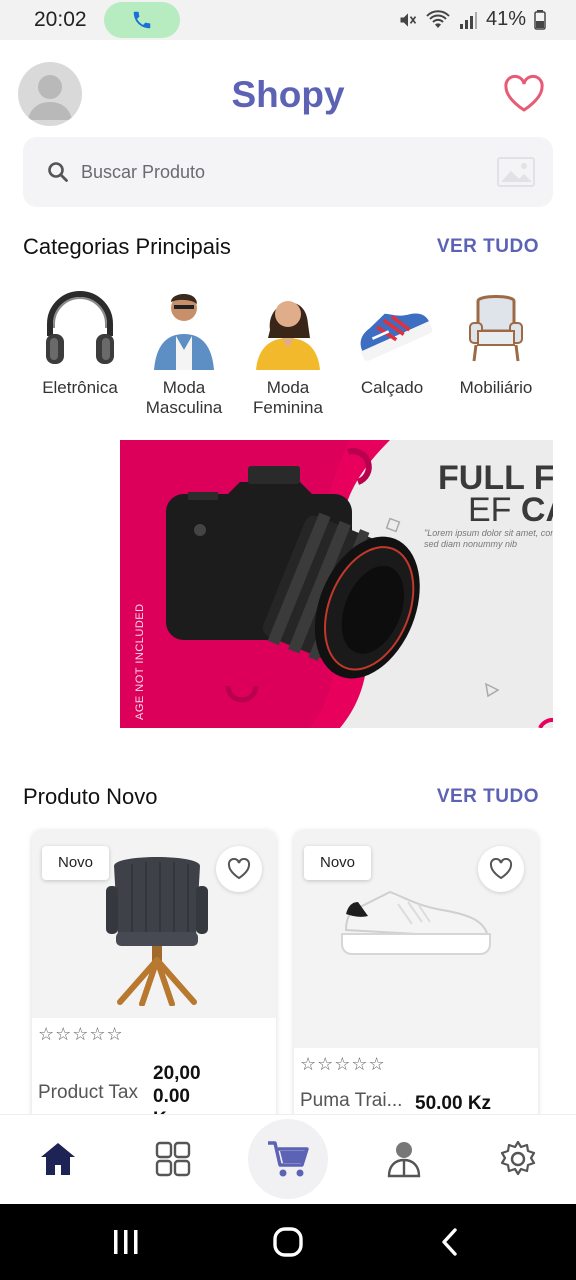 The image size is (576, 1280). I want to click on system-recents-button, so click(126, 1242).